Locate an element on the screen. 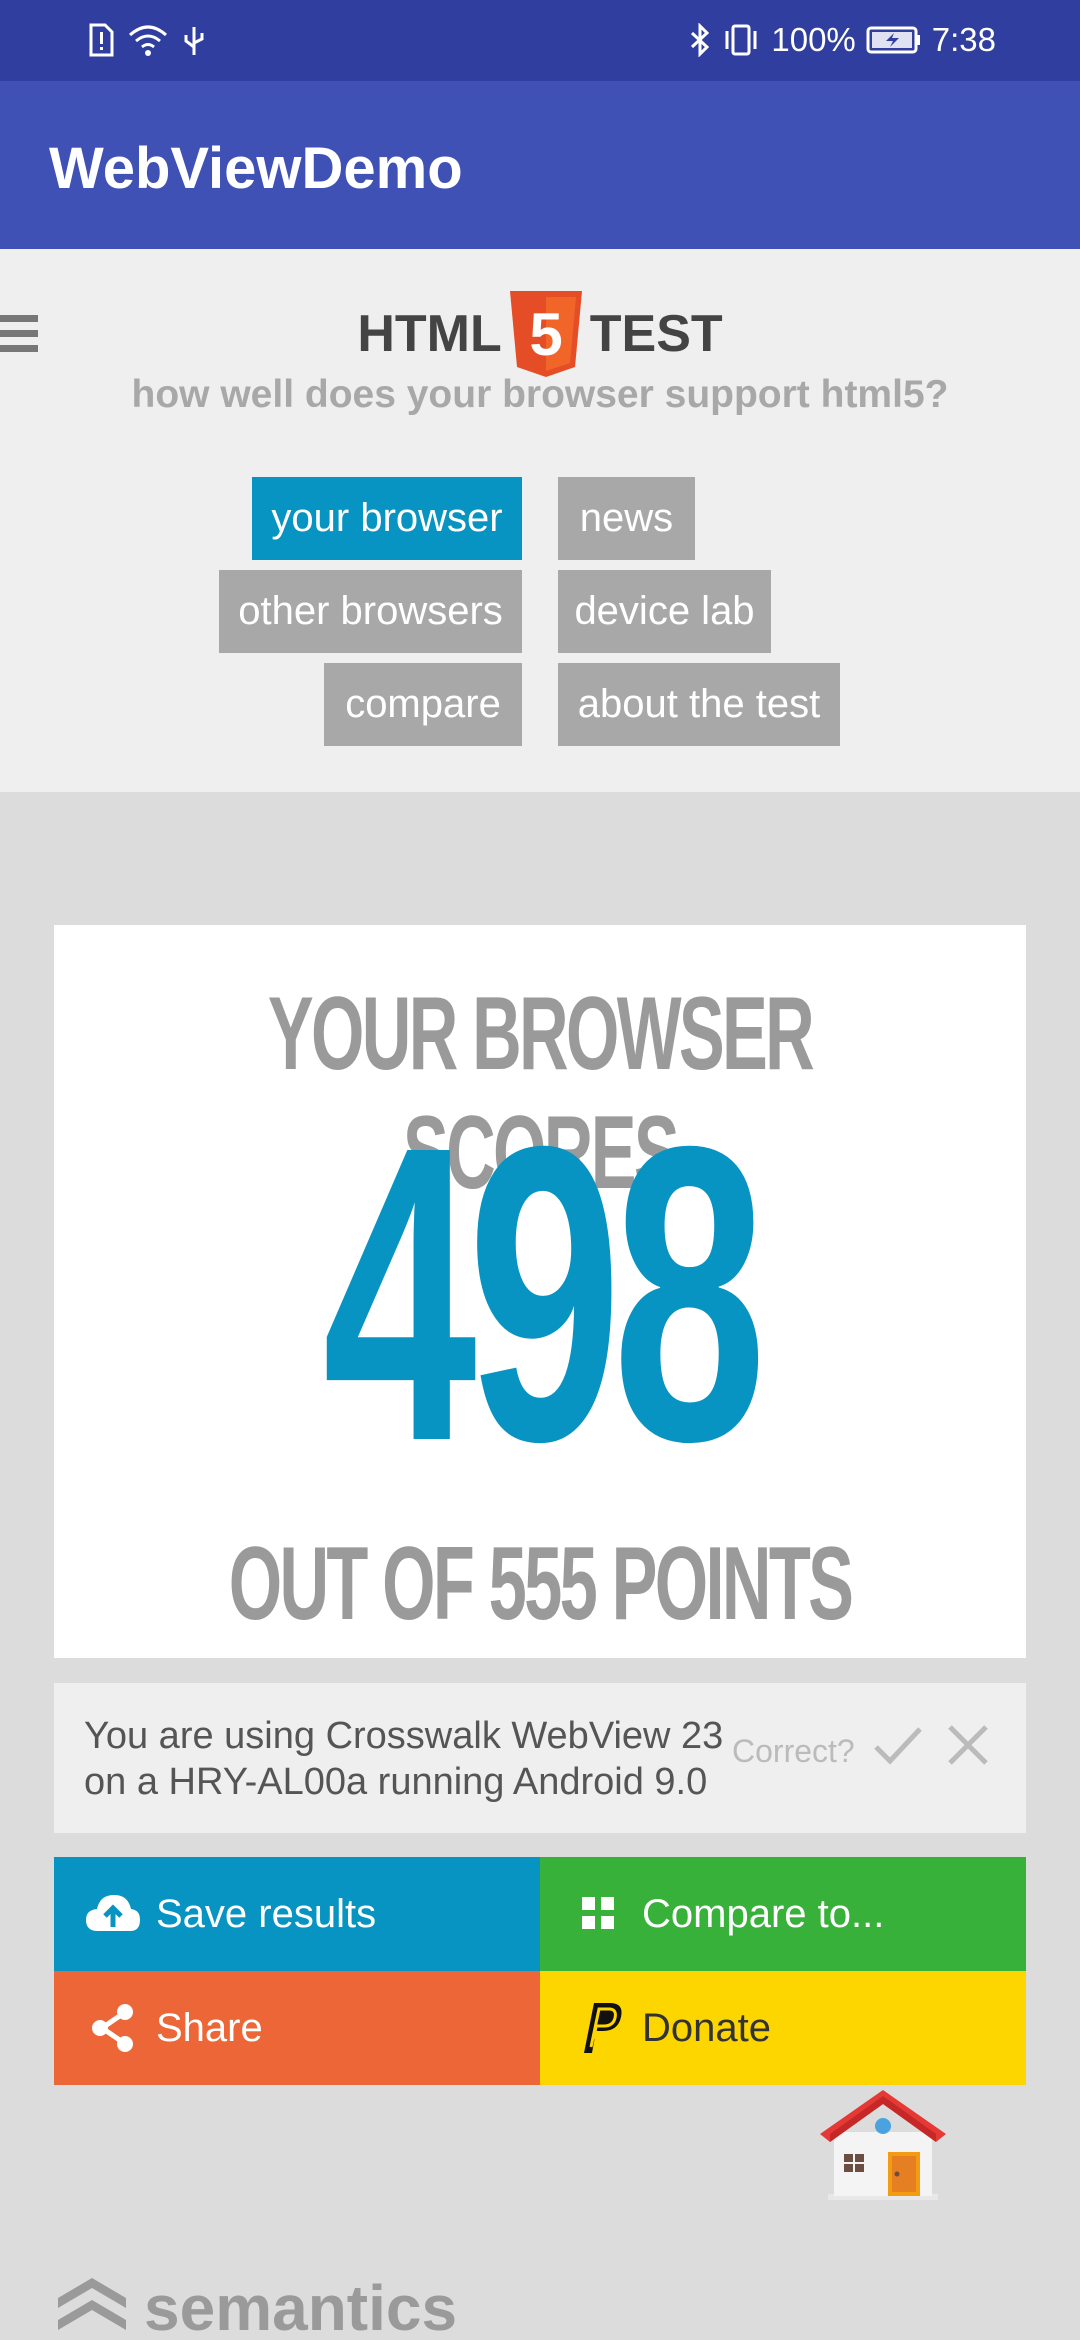 This screenshot has height=2340, width=1080. sponsor-semantics: semantics is located at coordinates (255, 2304).